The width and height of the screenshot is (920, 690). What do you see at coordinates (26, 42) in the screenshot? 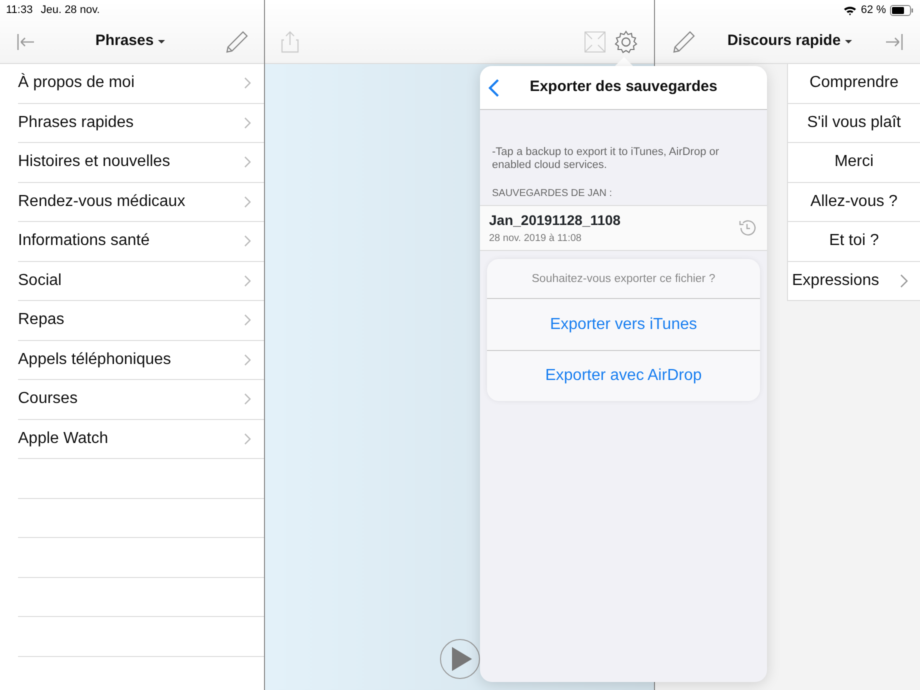
I see `collapse-left-icon` at bounding box center [26, 42].